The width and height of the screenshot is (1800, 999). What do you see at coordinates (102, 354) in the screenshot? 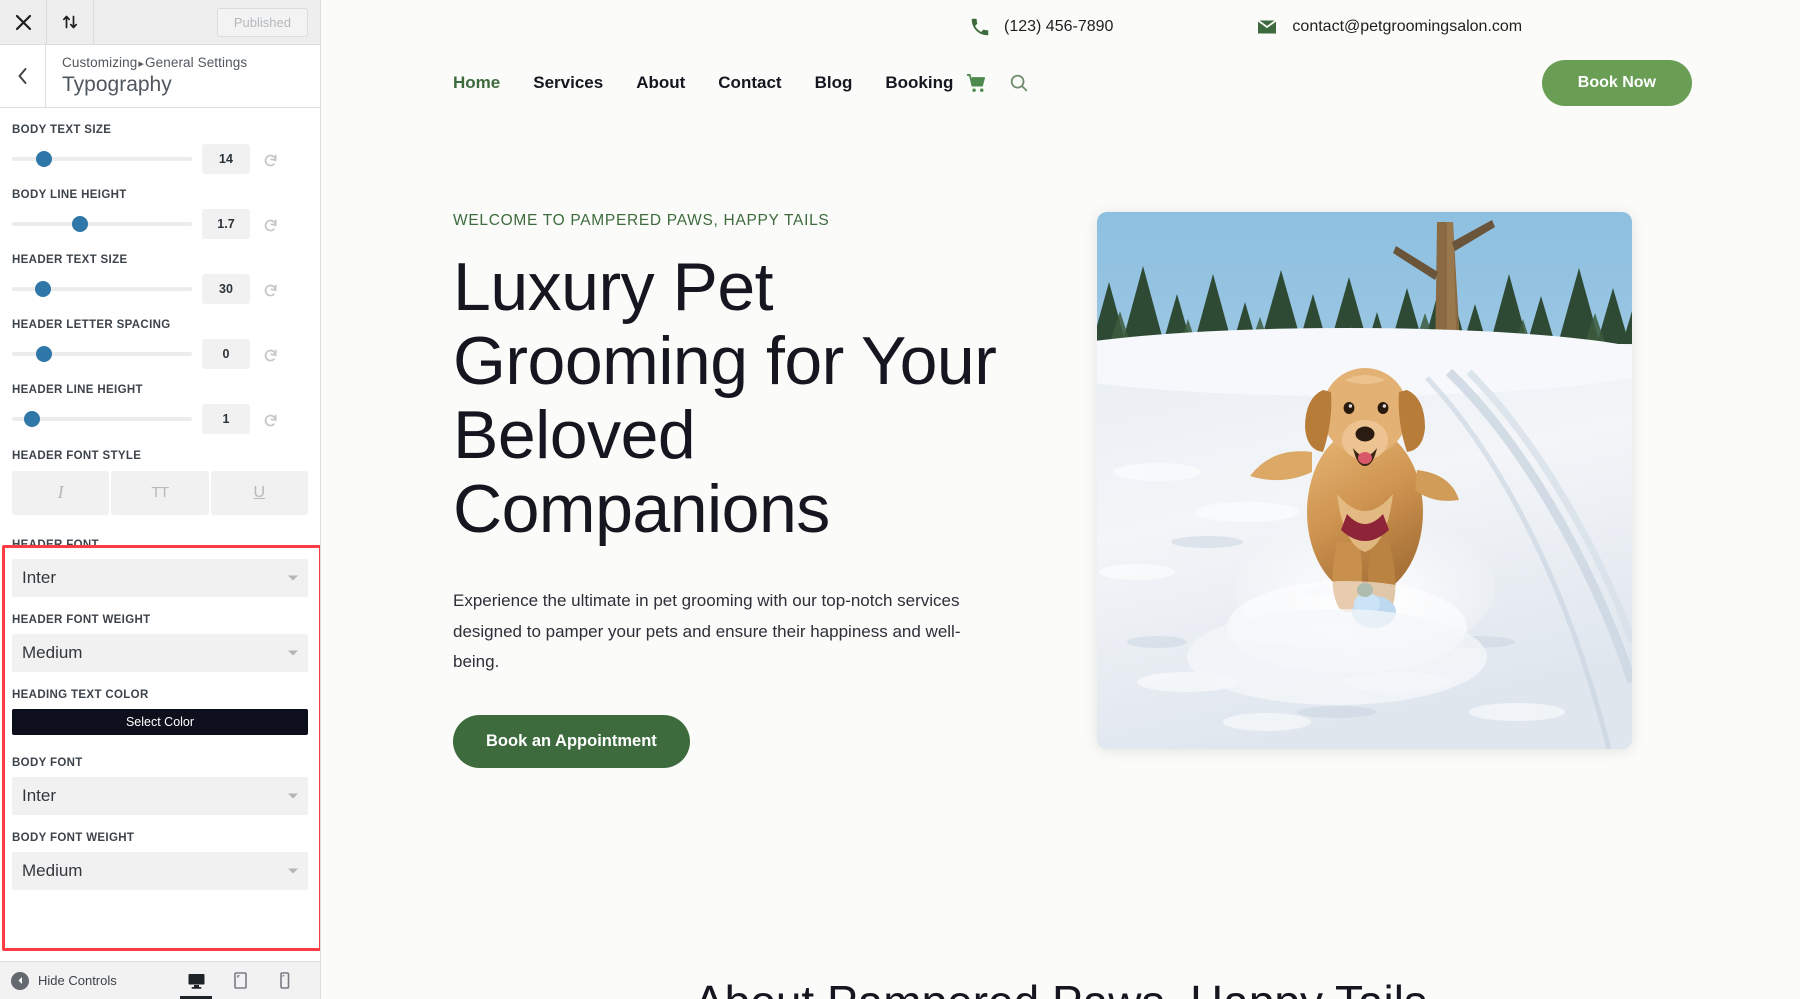
I see `header-letter-spacing-slider` at bounding box center [102, 354].